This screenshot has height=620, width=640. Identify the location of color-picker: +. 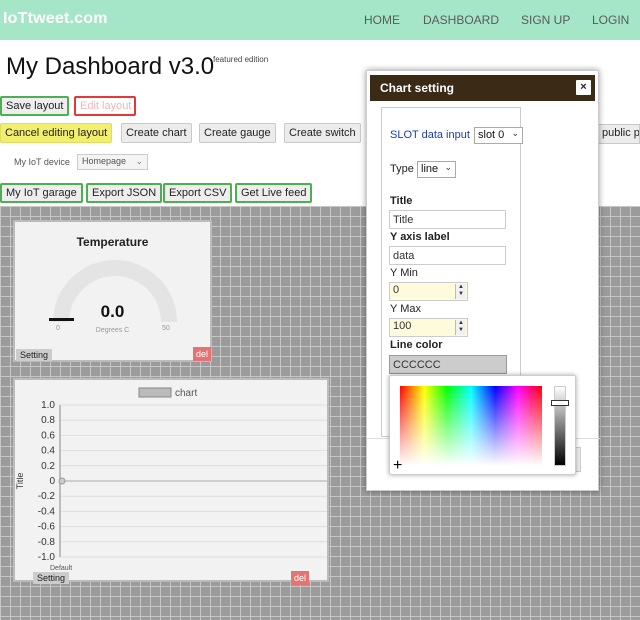
(482, 425).